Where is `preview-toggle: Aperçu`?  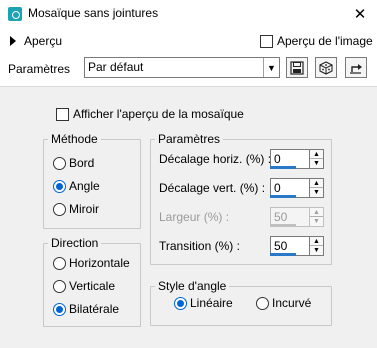 preview-toggle: Aperçu is located at coordinates (43, 41).